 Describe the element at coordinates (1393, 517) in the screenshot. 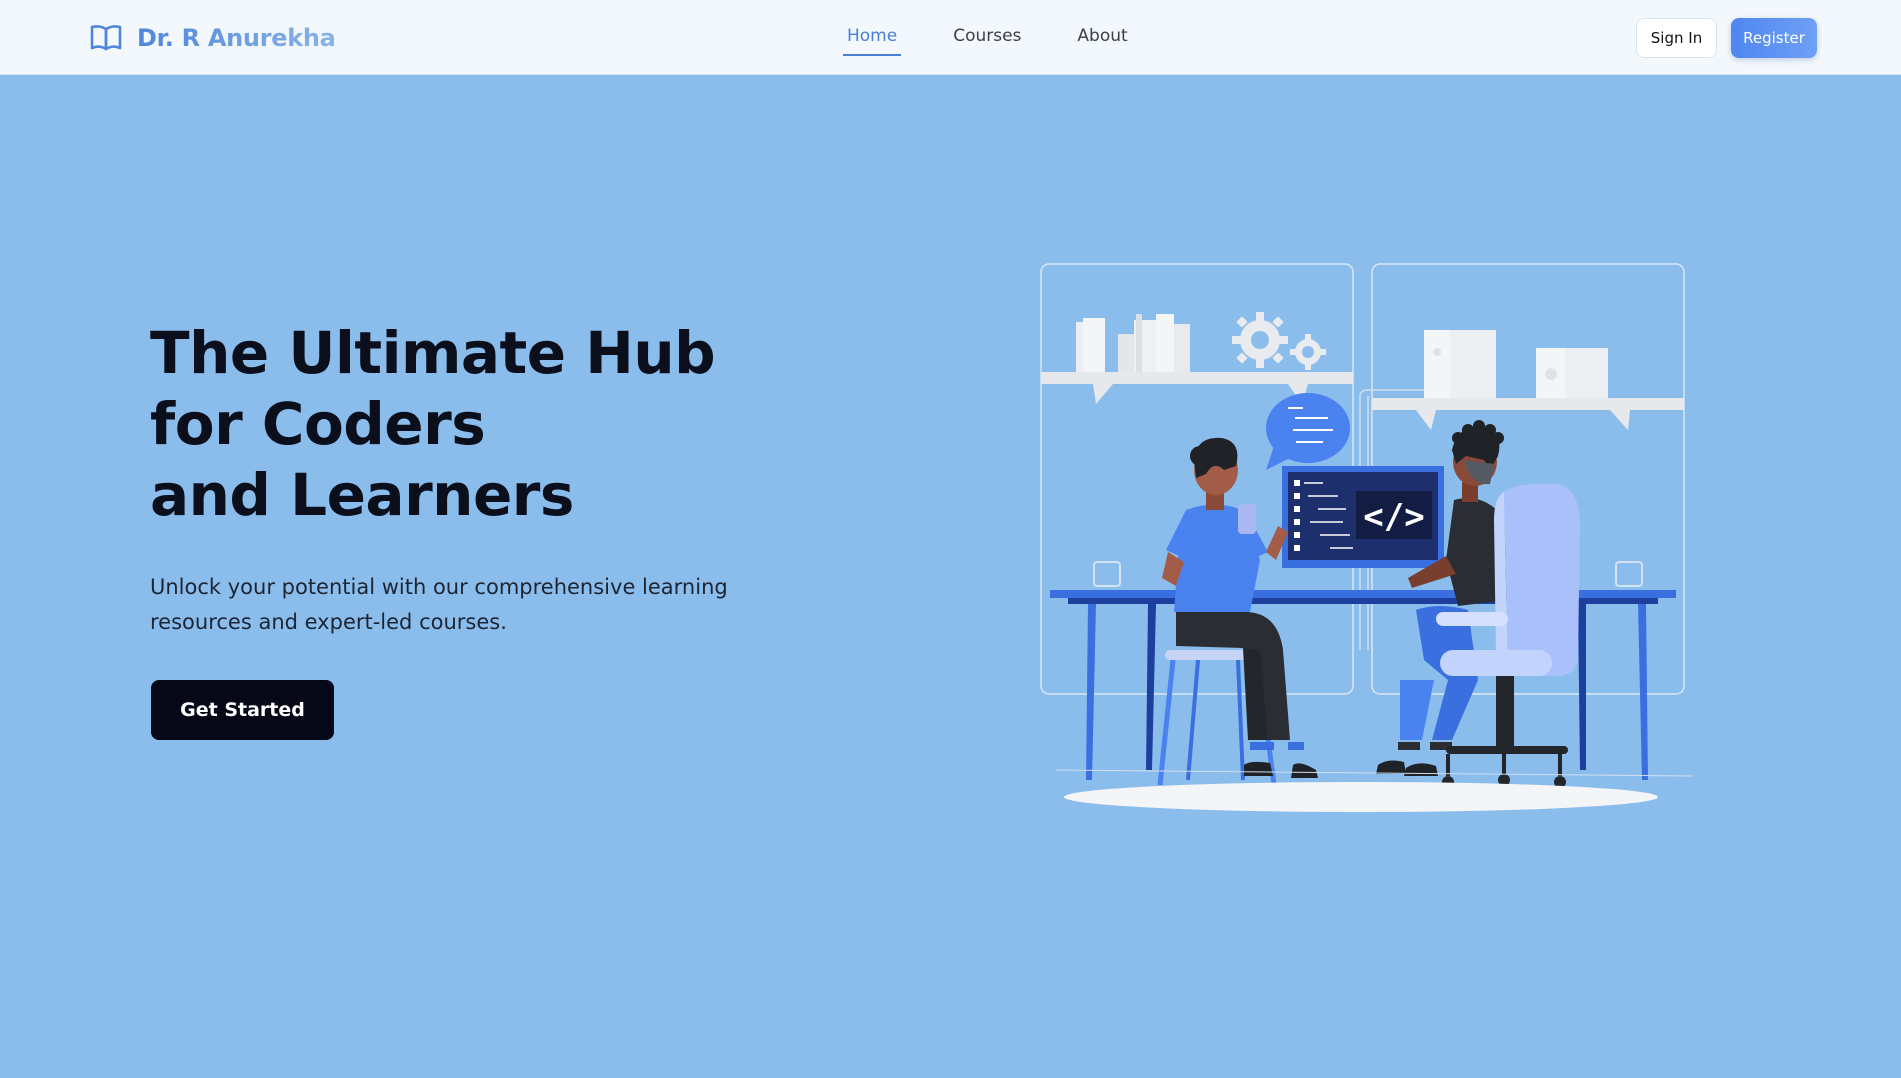

I see `code-symbol: </>` at that location.